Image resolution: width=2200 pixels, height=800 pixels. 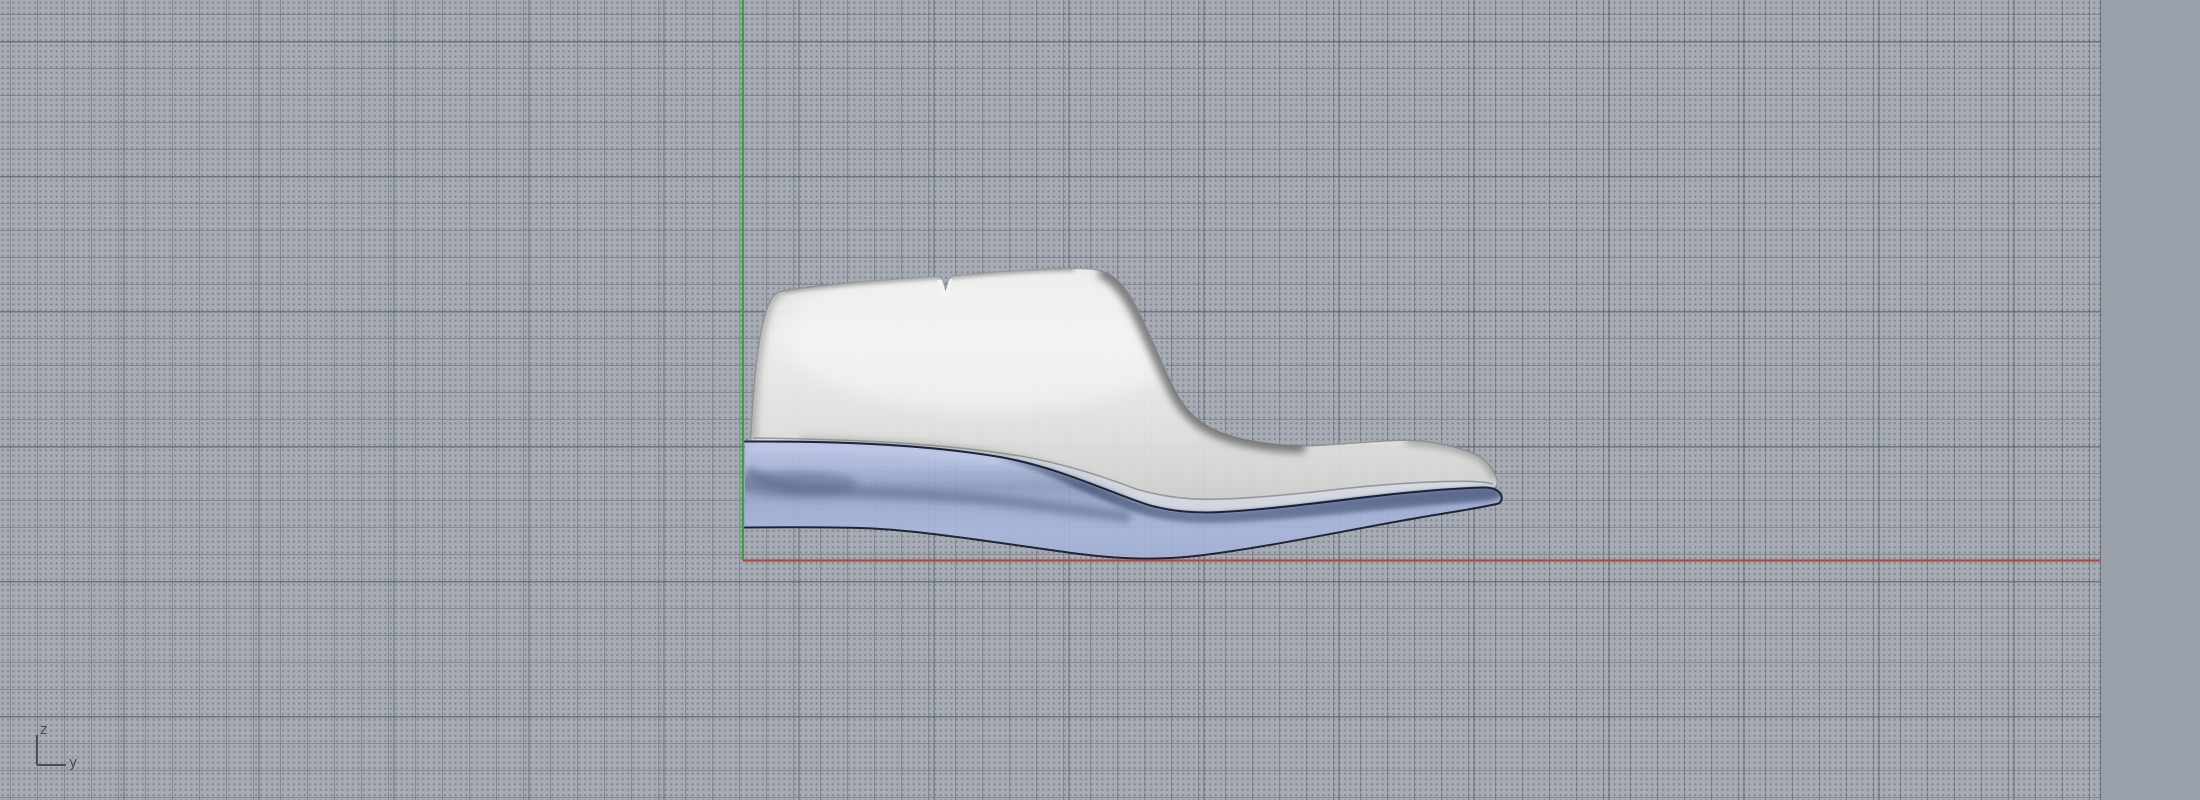 I want to click on gizmo-z-label: z, so click(x=43, y=730).